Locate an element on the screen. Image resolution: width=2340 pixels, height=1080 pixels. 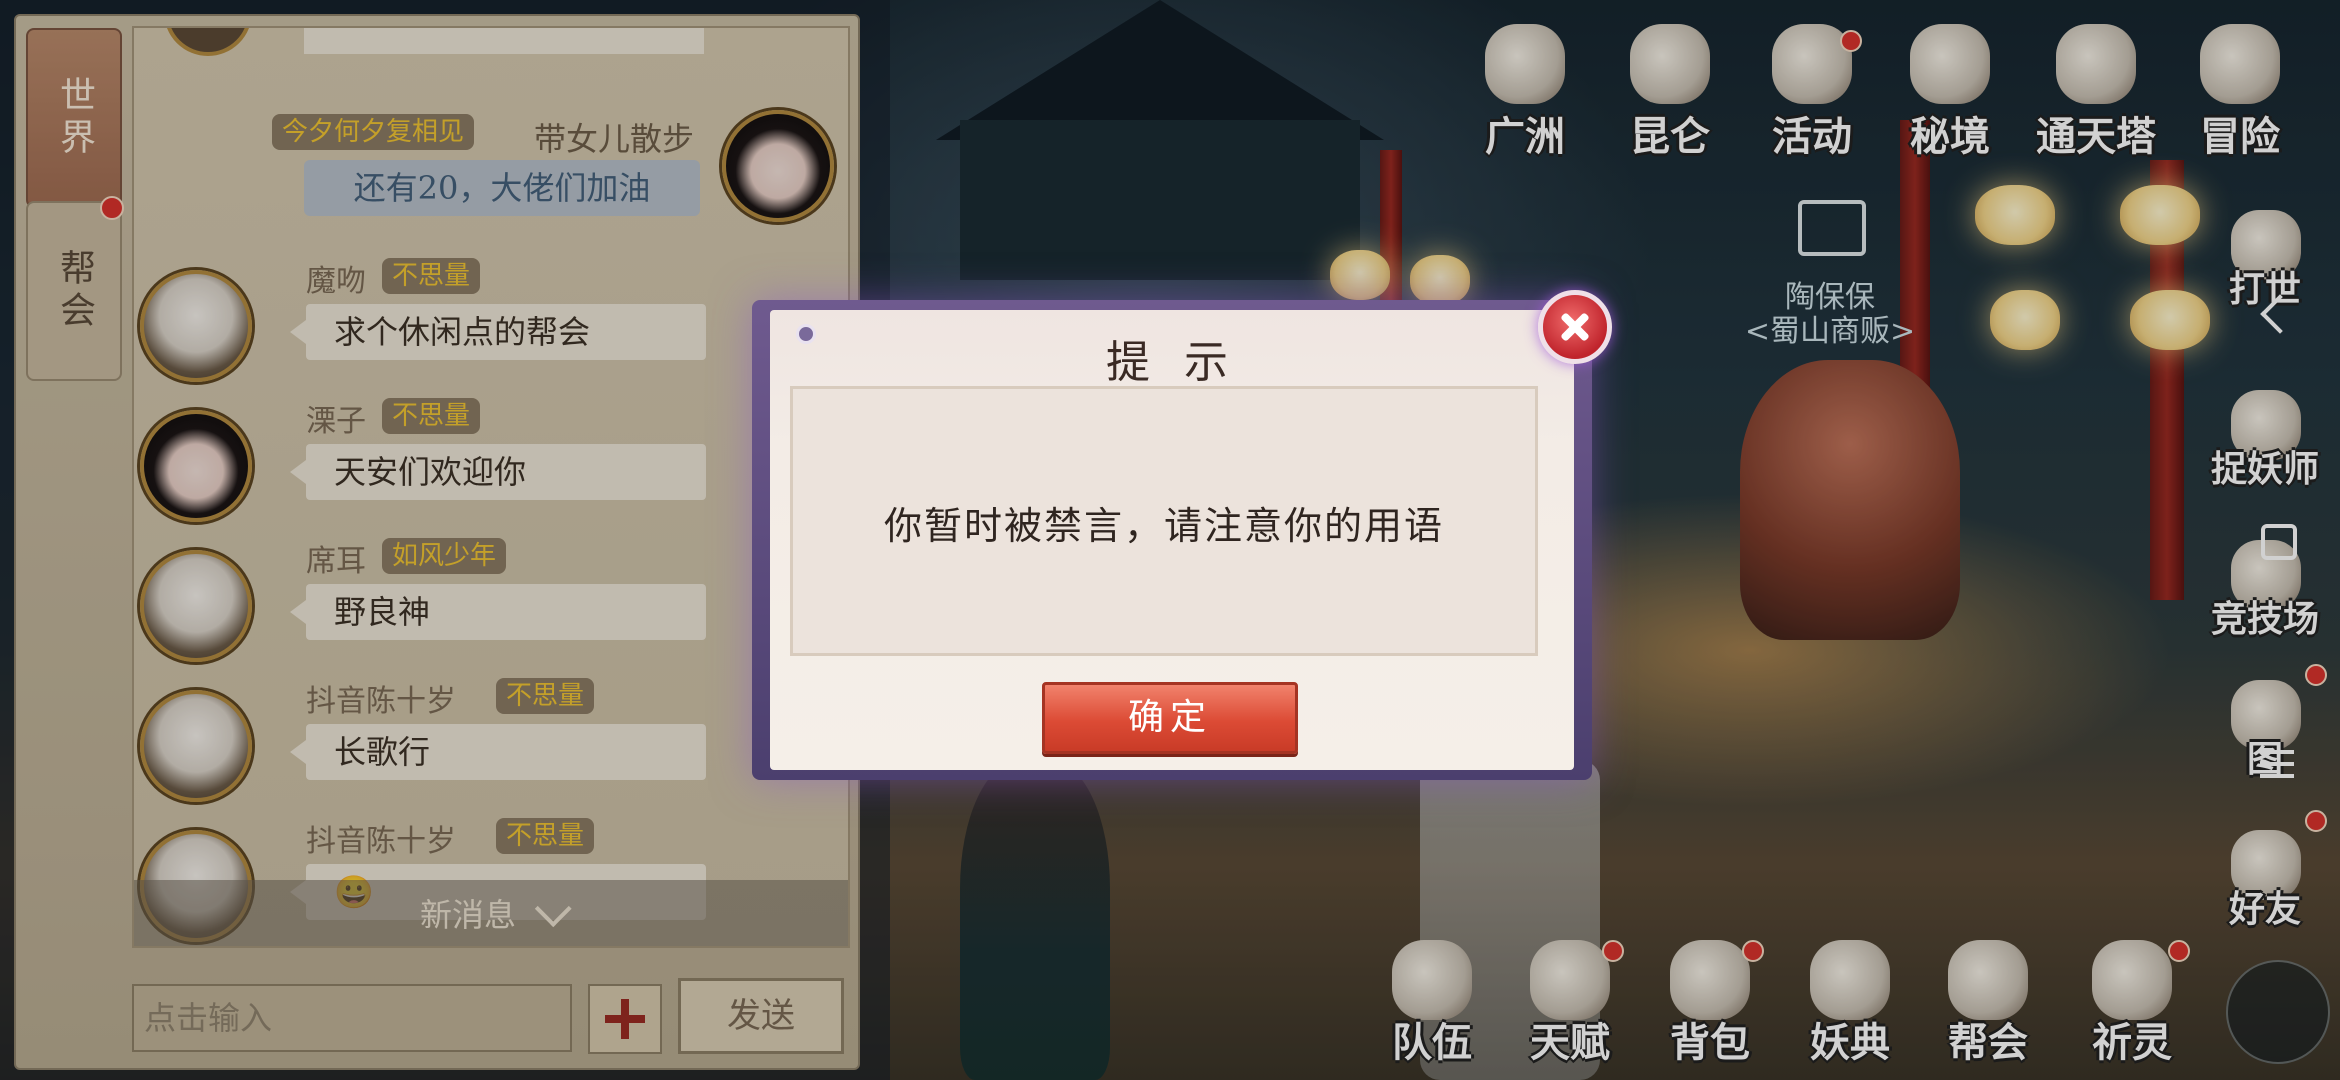
close-icon is located at coordinates (1575, 327).